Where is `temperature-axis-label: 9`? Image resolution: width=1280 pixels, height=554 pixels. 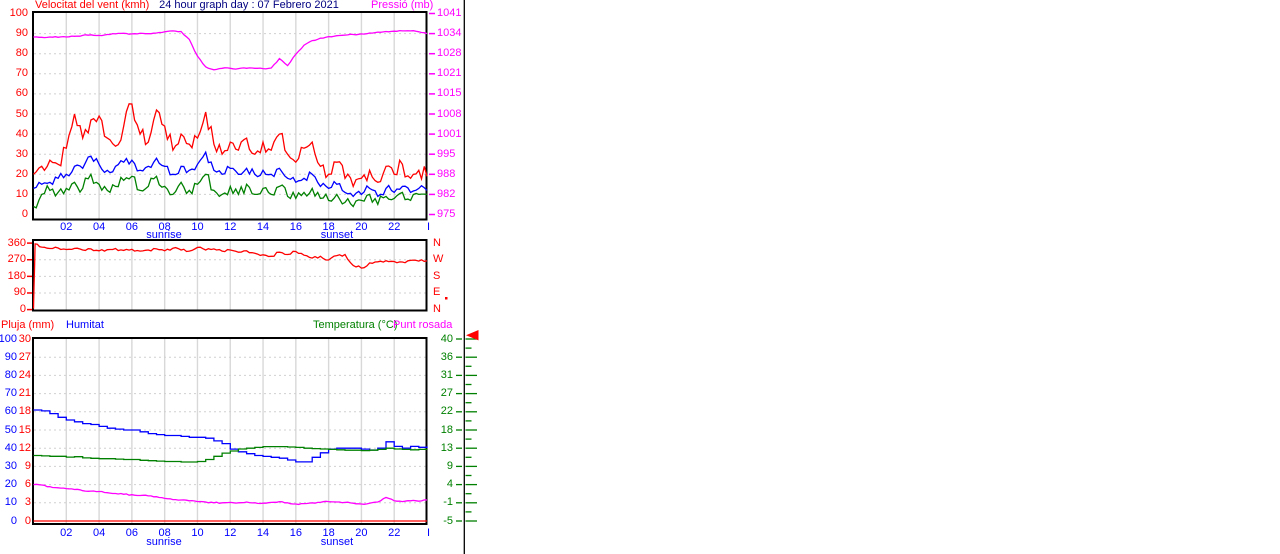
temperature-axis-label: 9 is located at coordinates (449, 465).